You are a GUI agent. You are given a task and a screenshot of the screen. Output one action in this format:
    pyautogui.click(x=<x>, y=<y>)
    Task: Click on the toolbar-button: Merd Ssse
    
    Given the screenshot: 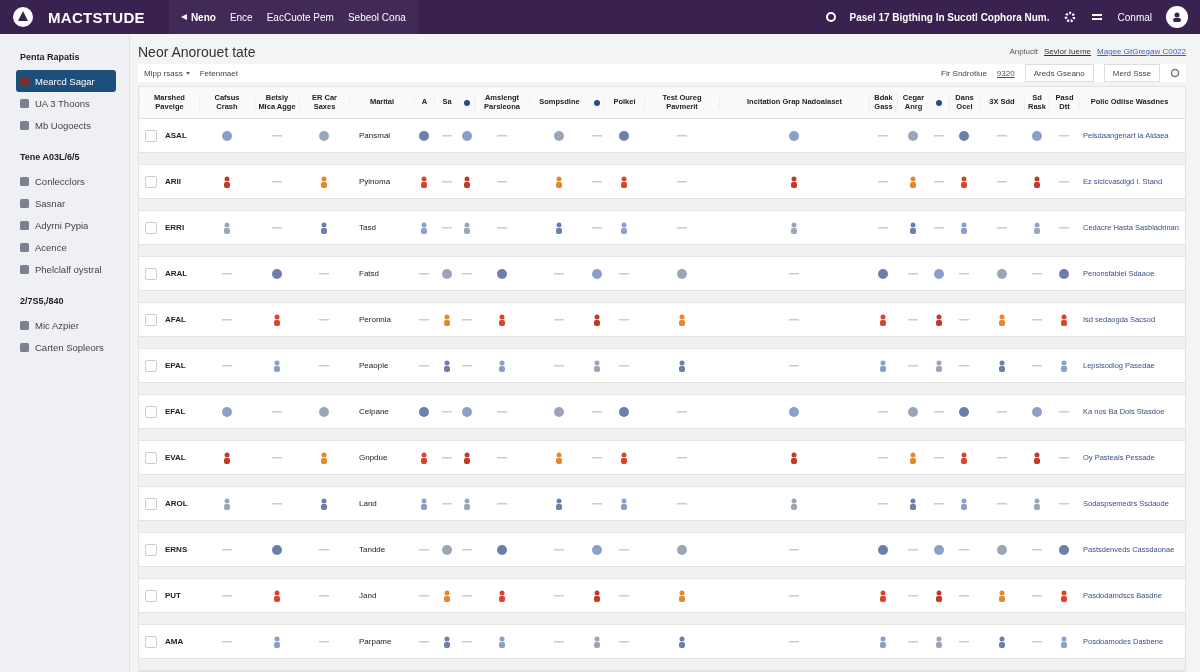 What is the action you would take?
    pyautogui.click(x=1131, y=73)
    